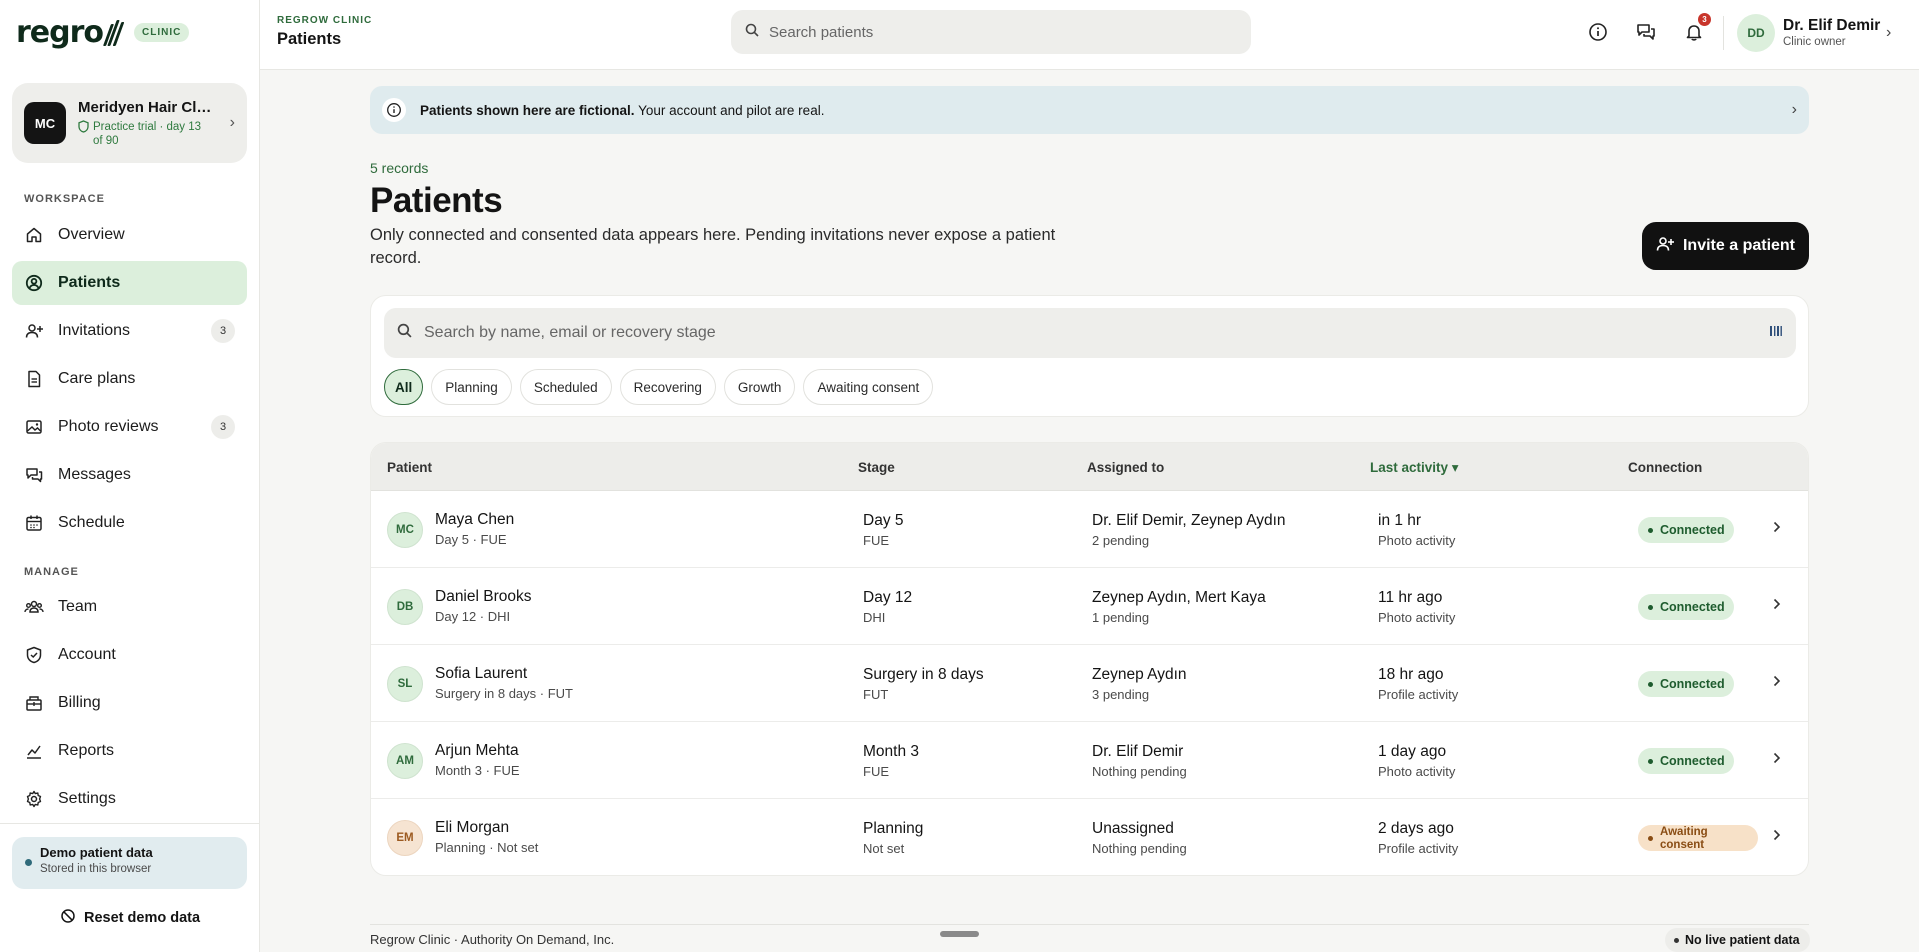 The width and height of the screenshot is (1919, 952). I want to click on stage-sub: FUT, so click(876, 694).